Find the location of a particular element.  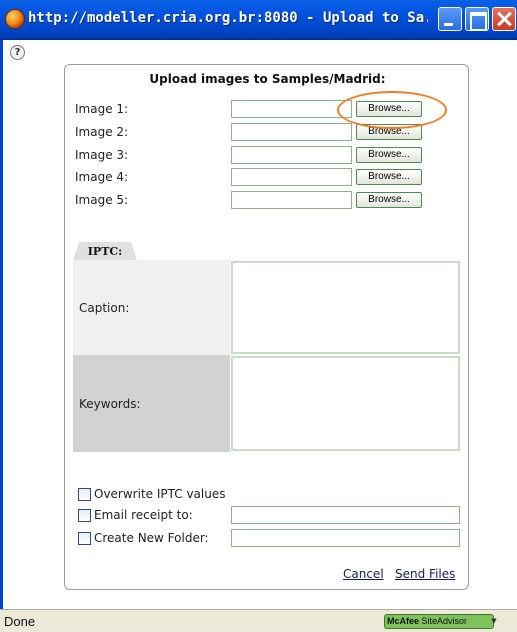

iptc-tab: IPTC: is located at coordinates (105, 251).